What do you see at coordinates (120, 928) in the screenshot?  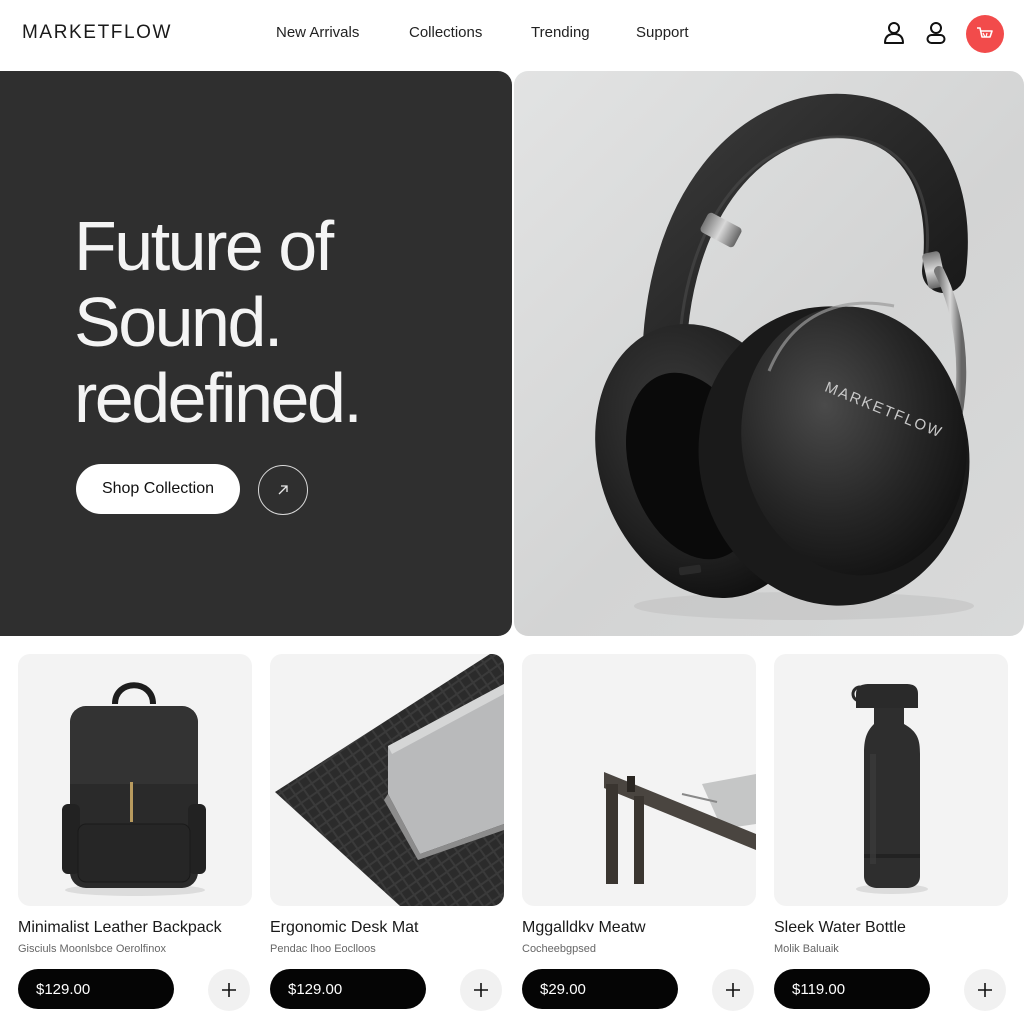 I see `product-name: Minimalist Leather Backpack` at bounding box center [120, 928].